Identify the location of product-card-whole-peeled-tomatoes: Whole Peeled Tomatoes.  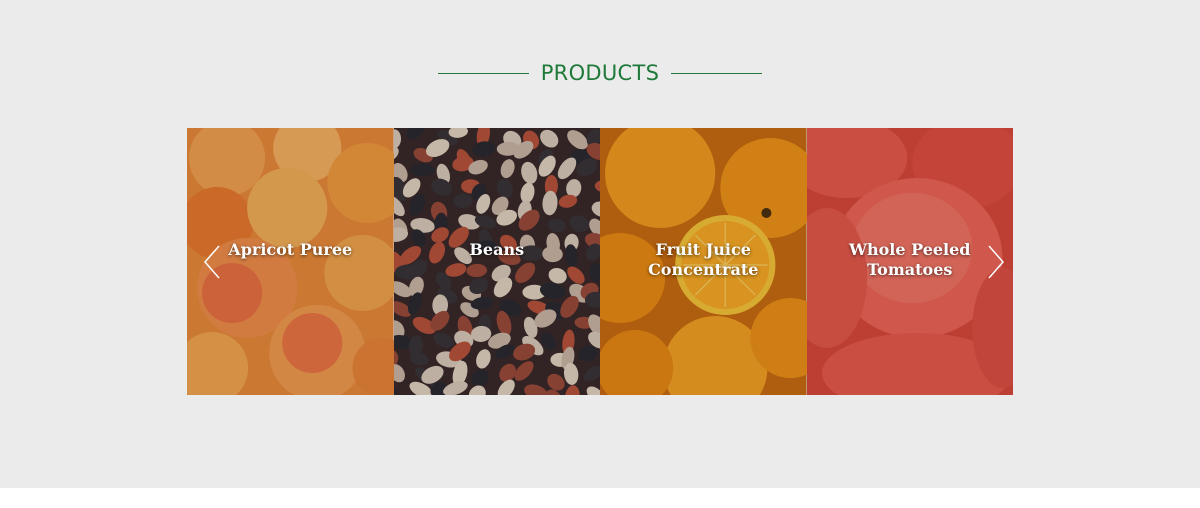
(909, 261).